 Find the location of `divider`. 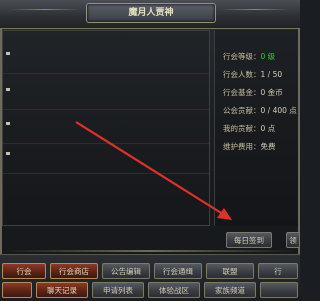

divider is located at coordinates (150, 251).